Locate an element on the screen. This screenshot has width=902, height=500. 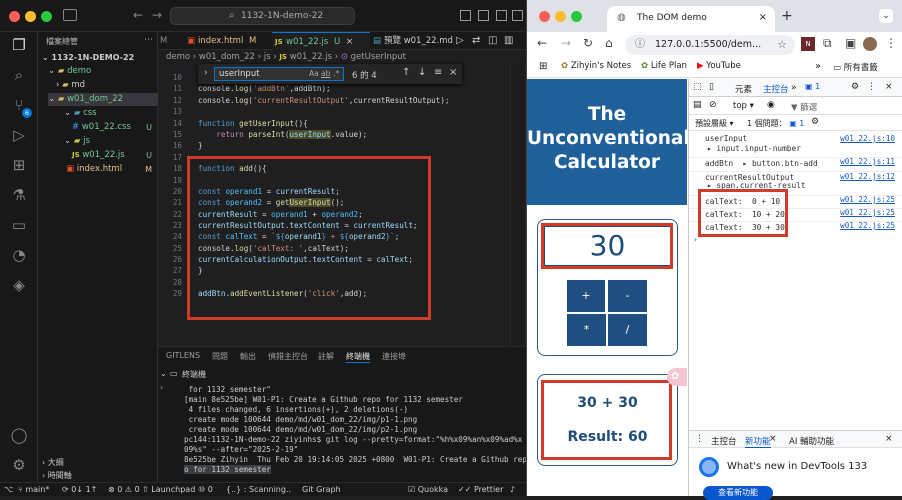
account-icon: ◯ is located at coordinates (19, 435).